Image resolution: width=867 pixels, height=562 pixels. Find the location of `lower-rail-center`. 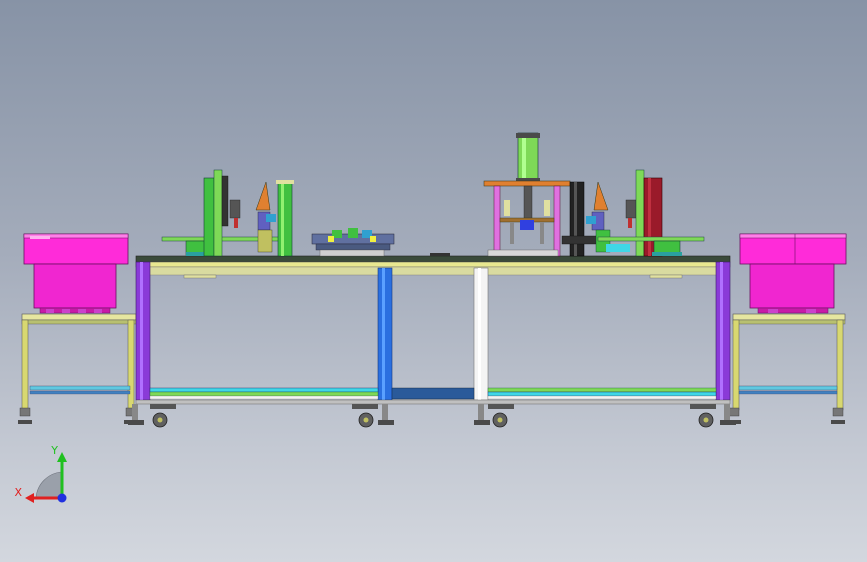

lower-rail-center is located at coordinates (433, 393).